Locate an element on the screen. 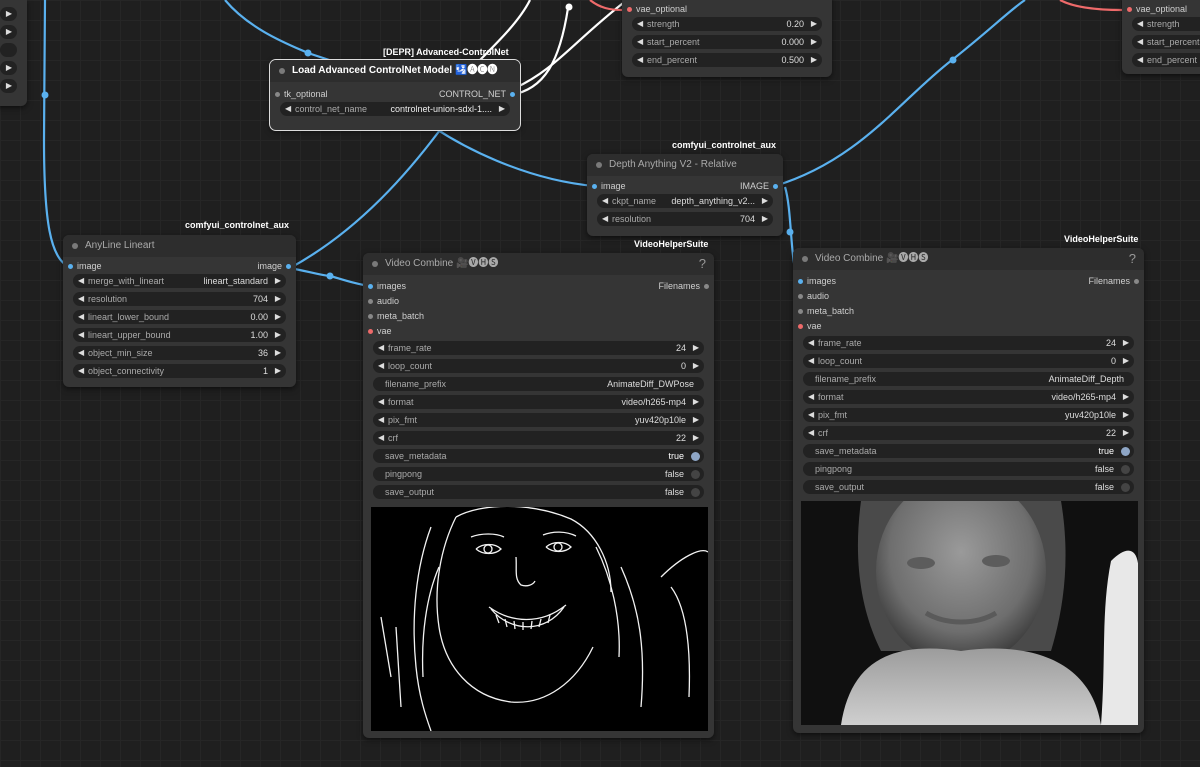 The width and height of the screenshot is (1200, 767). vc2-pix-fmt-widget: ◀ pix_fmt yuv420p10le ▶ is located at coordinates (968, 415).